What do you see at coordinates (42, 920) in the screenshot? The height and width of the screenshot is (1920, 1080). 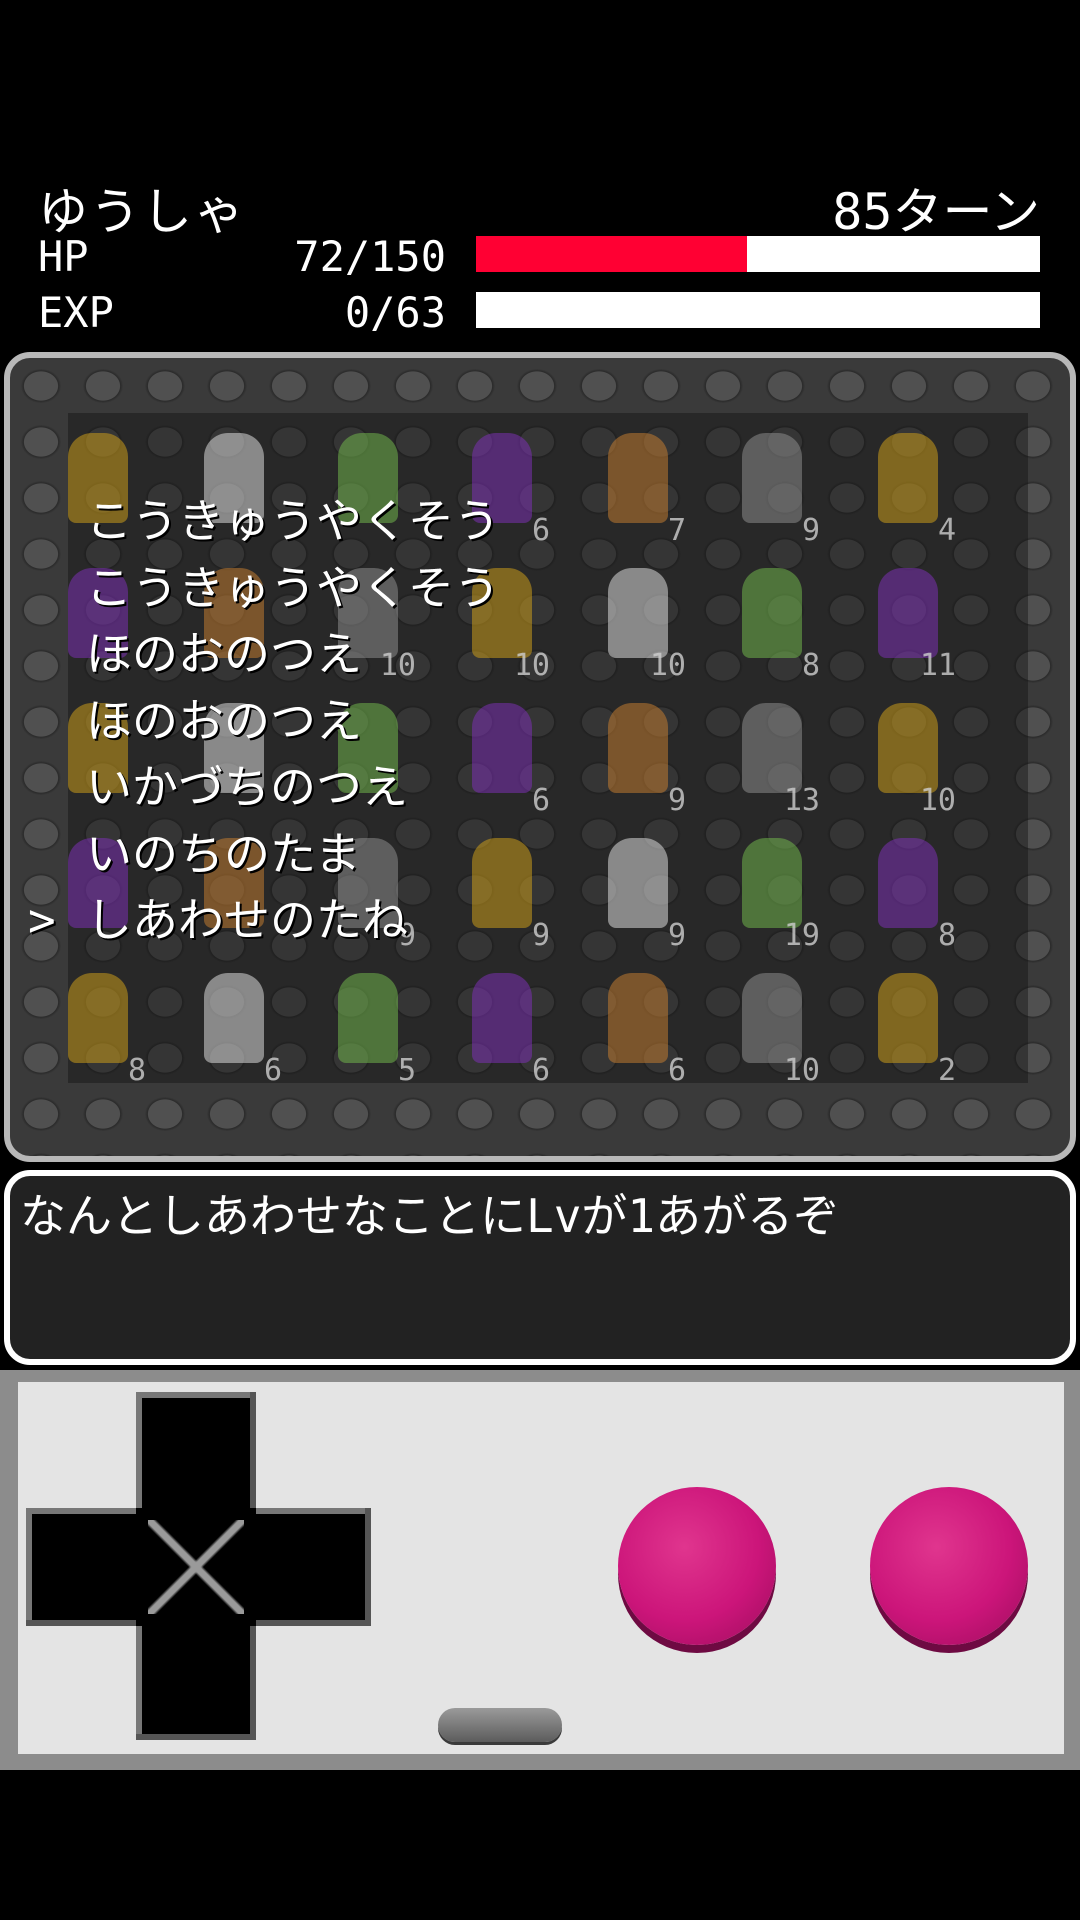 I see `cursor-icon: >` at bounding box center [42, 920].